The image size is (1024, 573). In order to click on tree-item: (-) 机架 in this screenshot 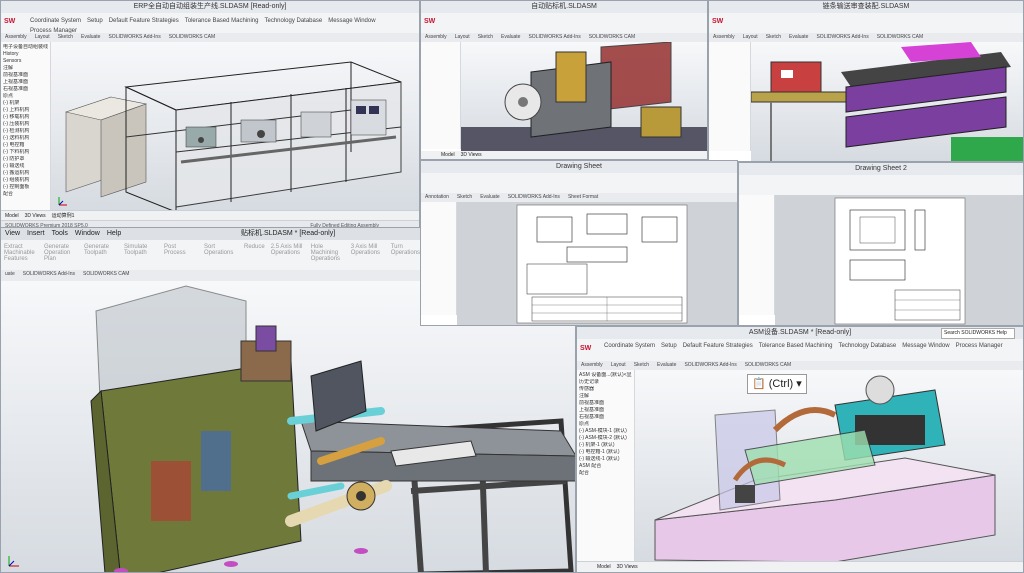, I will do `click(25, 103)`.